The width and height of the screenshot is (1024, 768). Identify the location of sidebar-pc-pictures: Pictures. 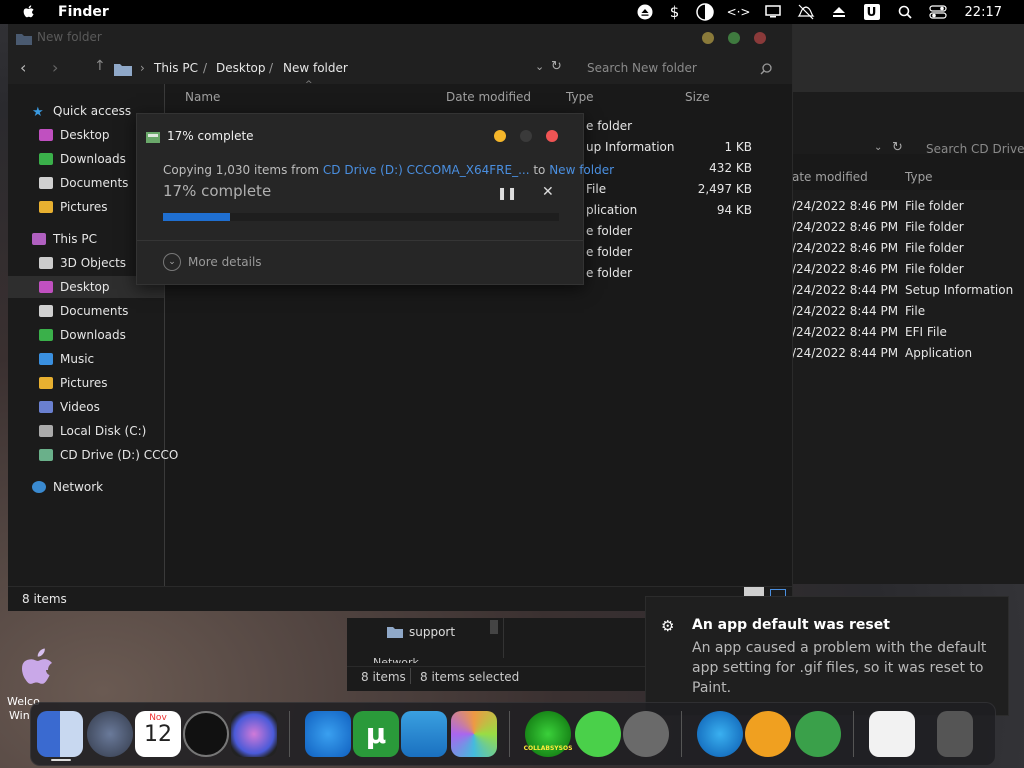
(73, 383).